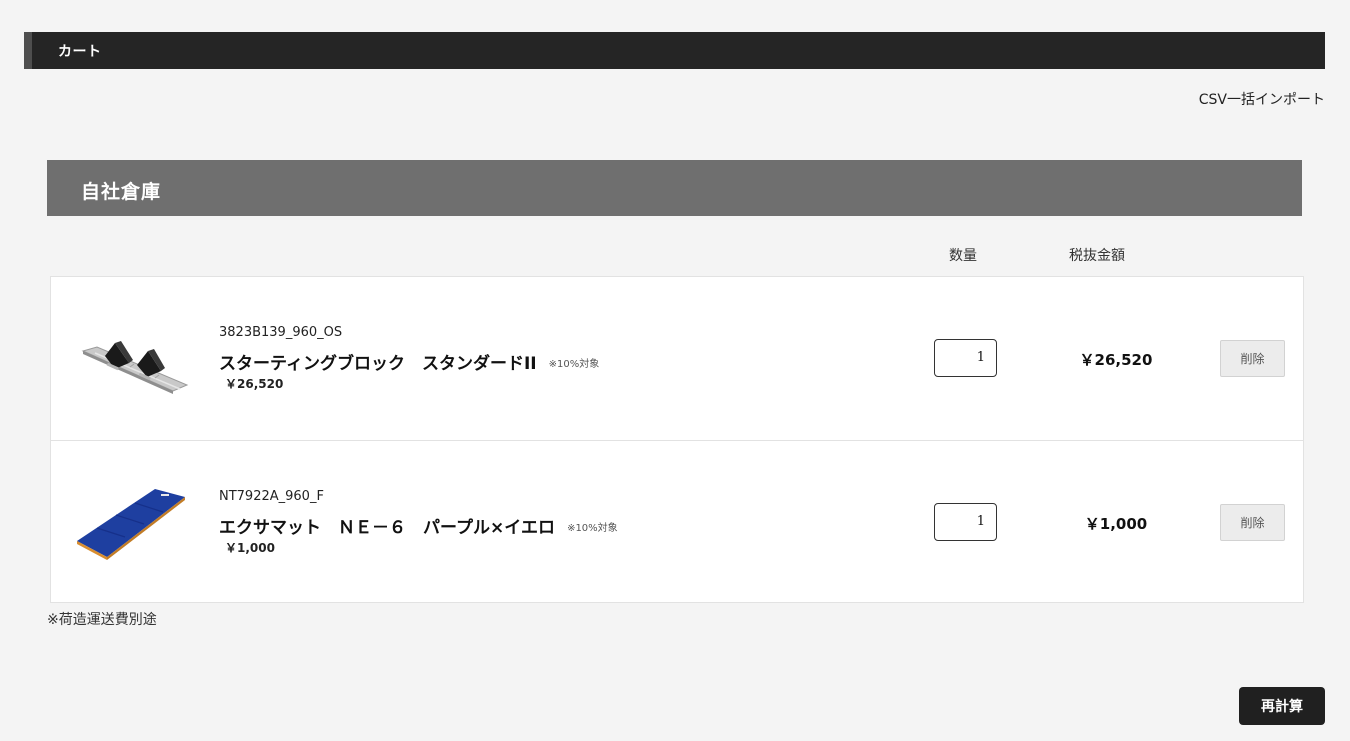  What do you see at coordinates (254, 384) in the screenshot?
I see `item-unit-price: ￥26,520` at bounding box center [254, 384].